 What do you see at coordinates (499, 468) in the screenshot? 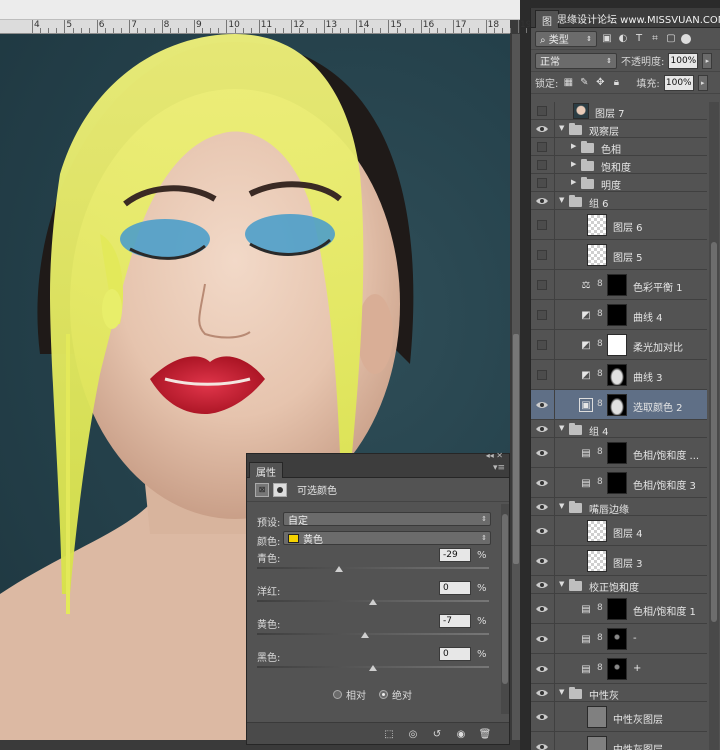
I see `panel-menu-icon: ▾≡` at bounding box center [499, 468].